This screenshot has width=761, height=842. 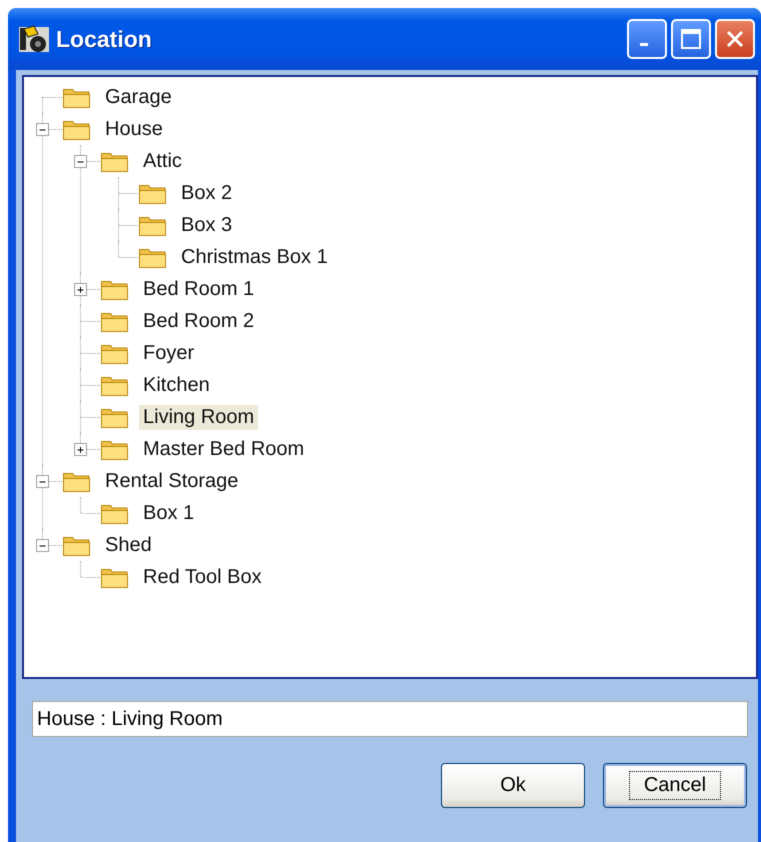 What do you see at coordinates (134, 129) in the screenshot?
I see `tree-item: House` at bounding box center [134, 129].